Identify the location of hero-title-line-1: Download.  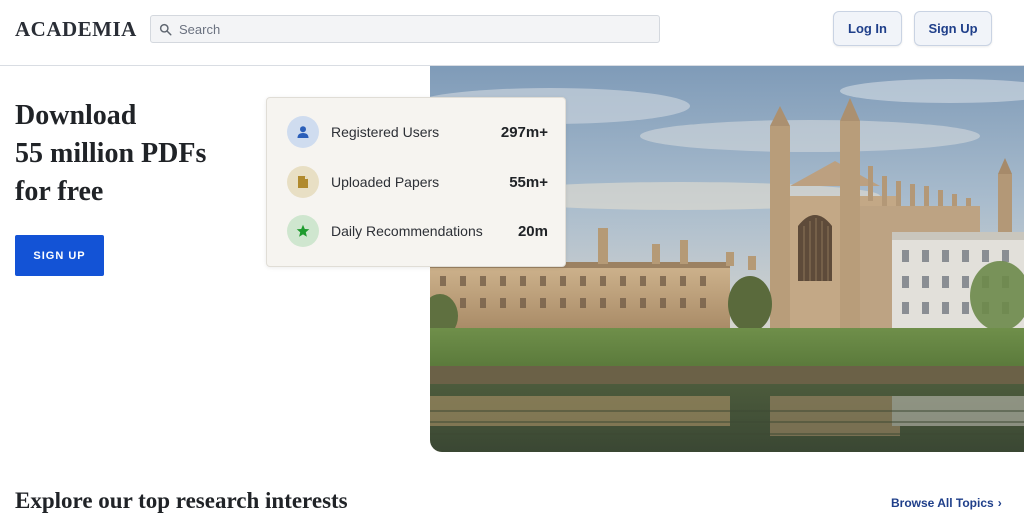
(76, 115).